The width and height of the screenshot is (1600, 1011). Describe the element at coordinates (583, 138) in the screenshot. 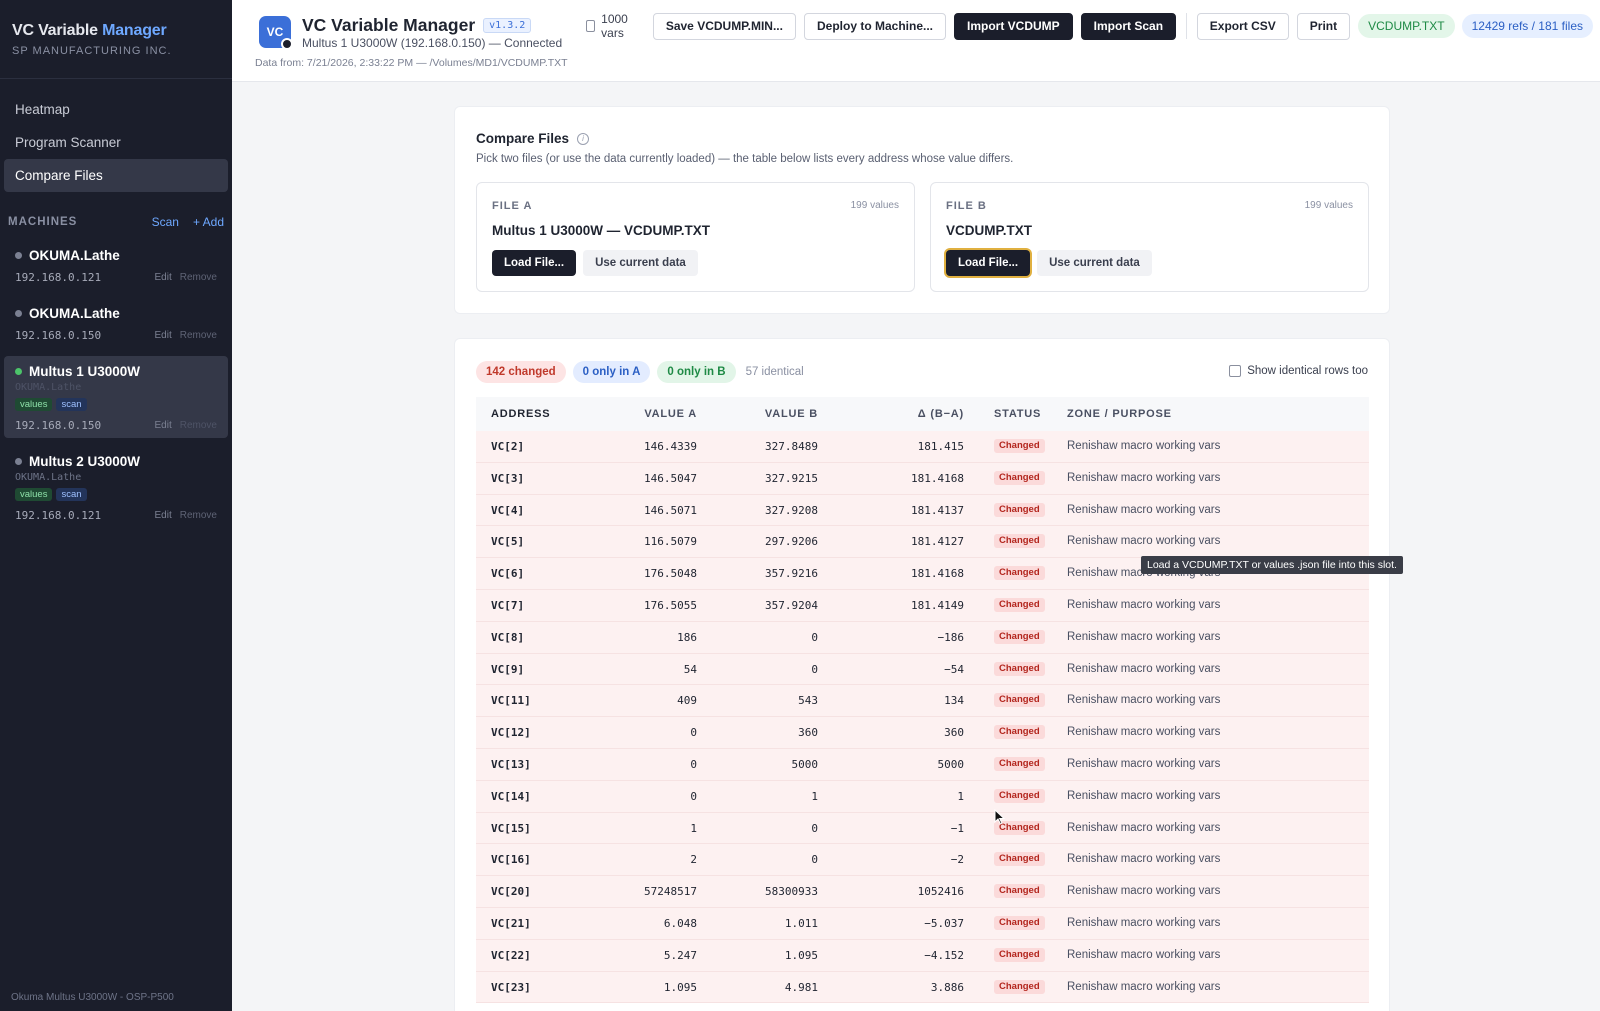

I see `info-icon: i` at that location.